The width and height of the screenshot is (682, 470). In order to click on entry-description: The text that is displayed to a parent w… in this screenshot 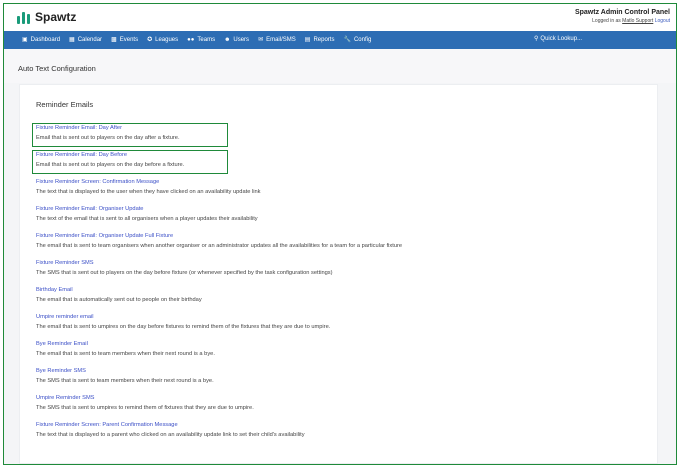, I will do `click(170, 435)`.